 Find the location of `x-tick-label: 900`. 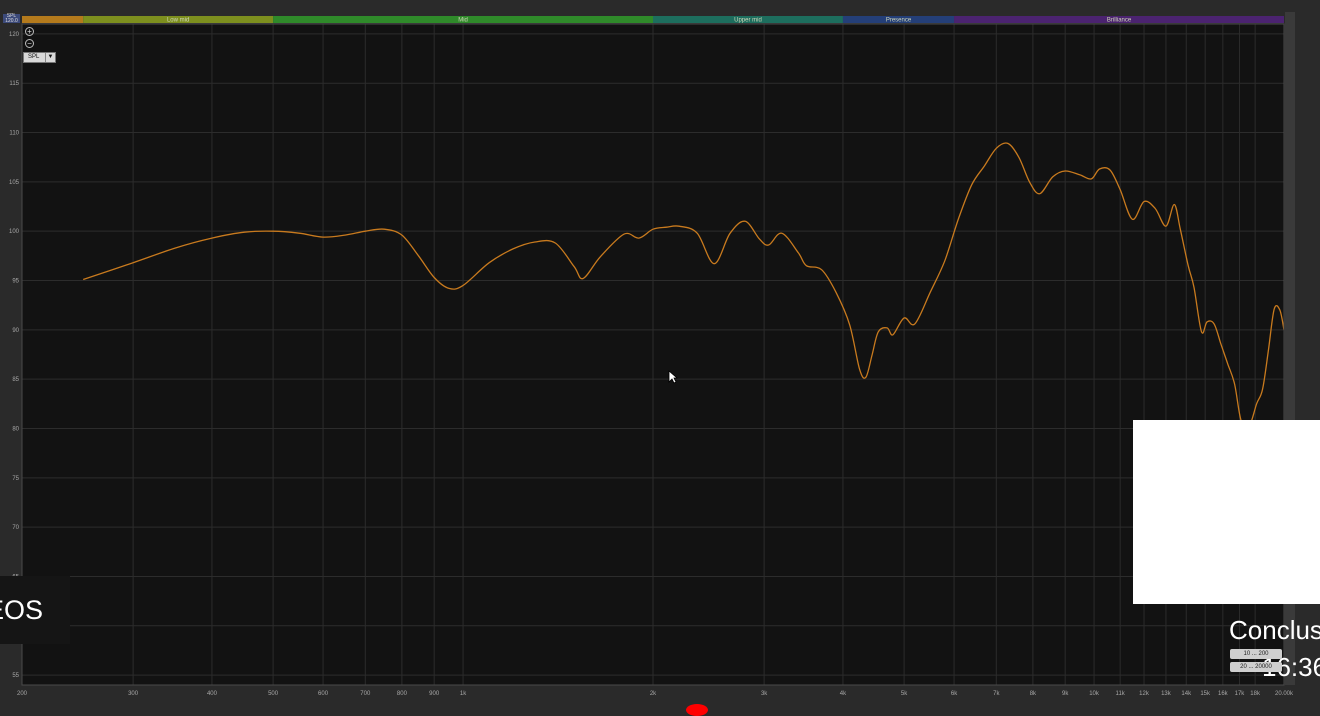

x-tick-label: 900 is located at coordinates (434, 694).